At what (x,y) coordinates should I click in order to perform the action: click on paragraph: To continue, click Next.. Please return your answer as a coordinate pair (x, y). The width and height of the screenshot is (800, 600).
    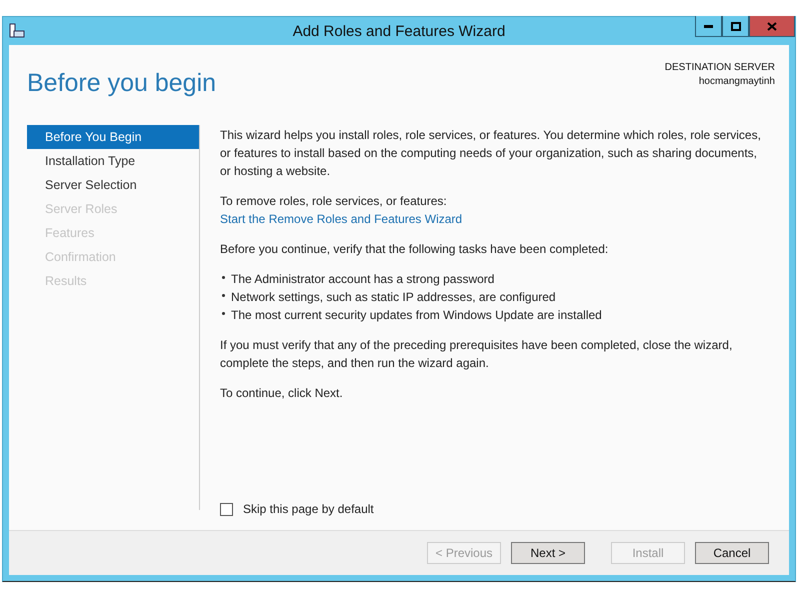
    Looking at the image, I should click on (282, 393).